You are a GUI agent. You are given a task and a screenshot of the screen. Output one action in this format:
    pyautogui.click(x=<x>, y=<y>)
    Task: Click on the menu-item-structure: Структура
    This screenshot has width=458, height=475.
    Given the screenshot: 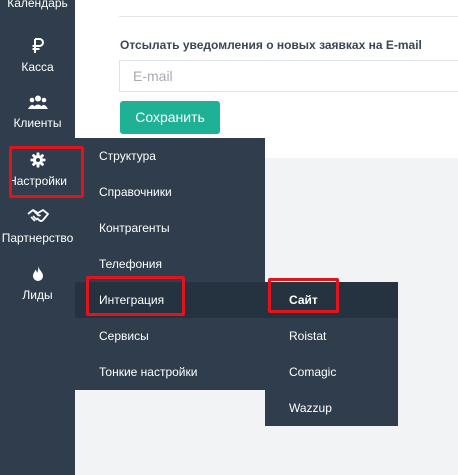 What is the action you would take?
    pyautogui.click(x=170, y=156)
    